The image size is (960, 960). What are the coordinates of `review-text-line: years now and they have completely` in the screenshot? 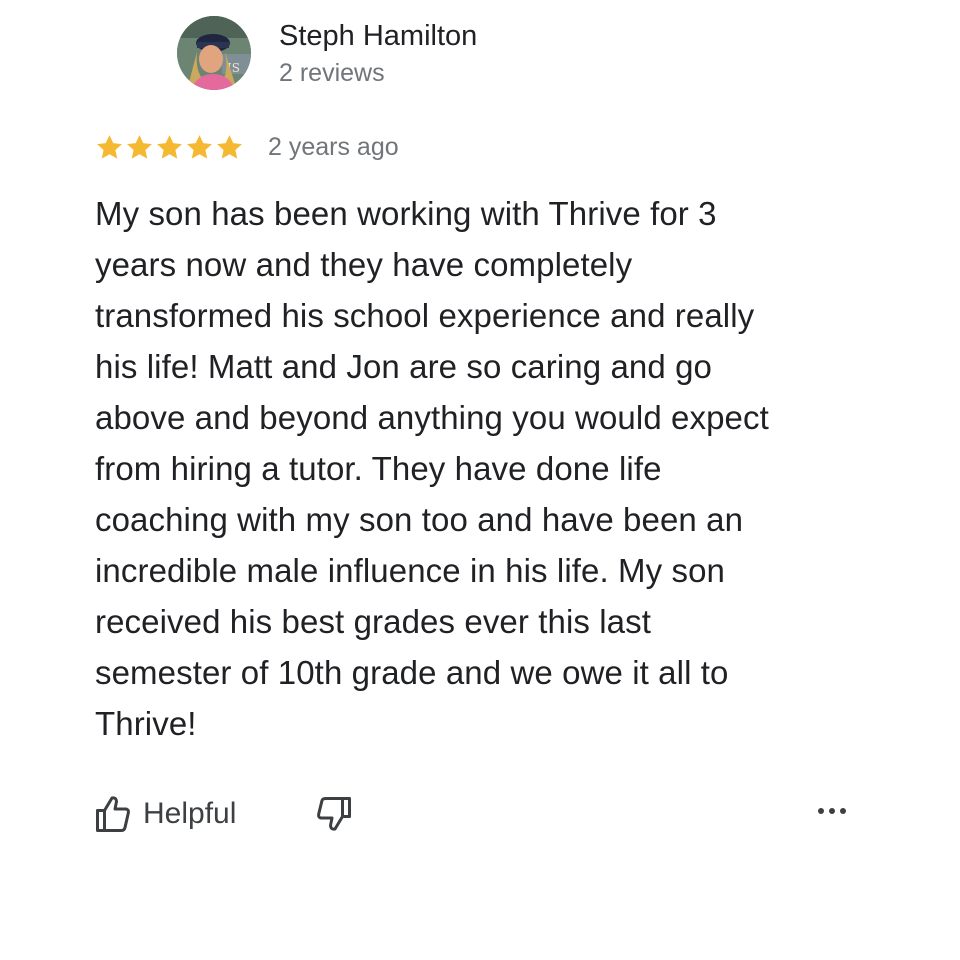 It's located at (364, 264).